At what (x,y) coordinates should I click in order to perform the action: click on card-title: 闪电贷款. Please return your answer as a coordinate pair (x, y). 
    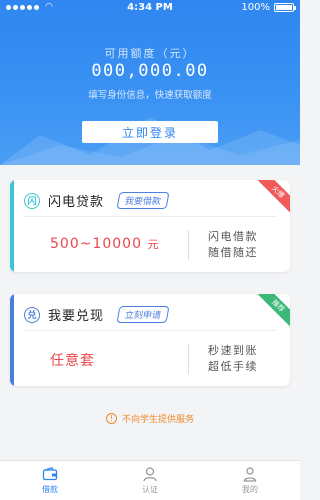
    Looking at the image, I should click on (76, 202).